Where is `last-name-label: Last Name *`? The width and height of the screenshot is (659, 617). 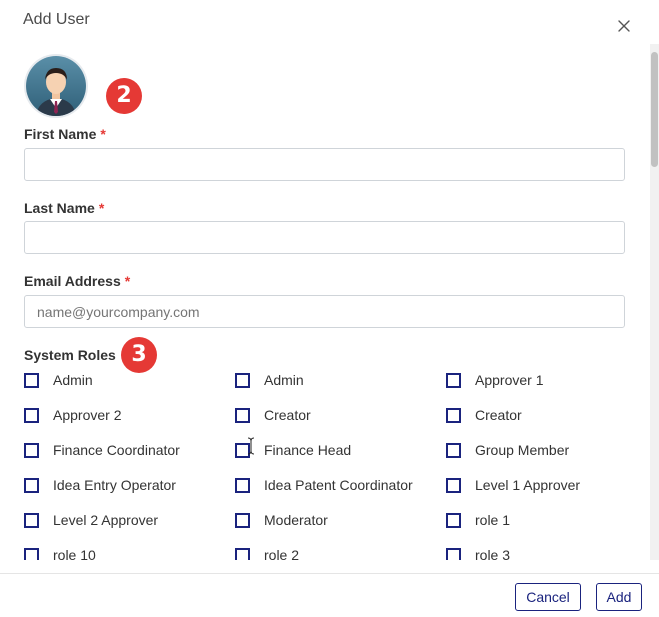 last-name-label: Last Name * is located at coordinates (64, 208).